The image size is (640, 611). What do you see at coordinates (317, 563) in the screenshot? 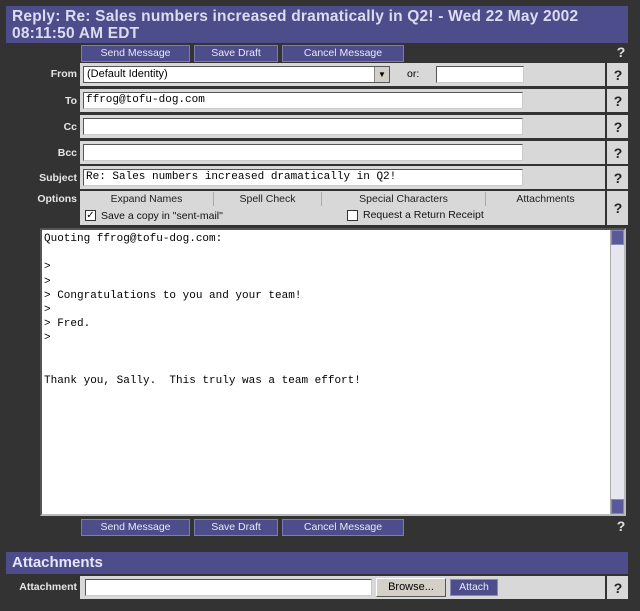
I see `attachments-heading: Attachments` at bounding box center [317, 563].